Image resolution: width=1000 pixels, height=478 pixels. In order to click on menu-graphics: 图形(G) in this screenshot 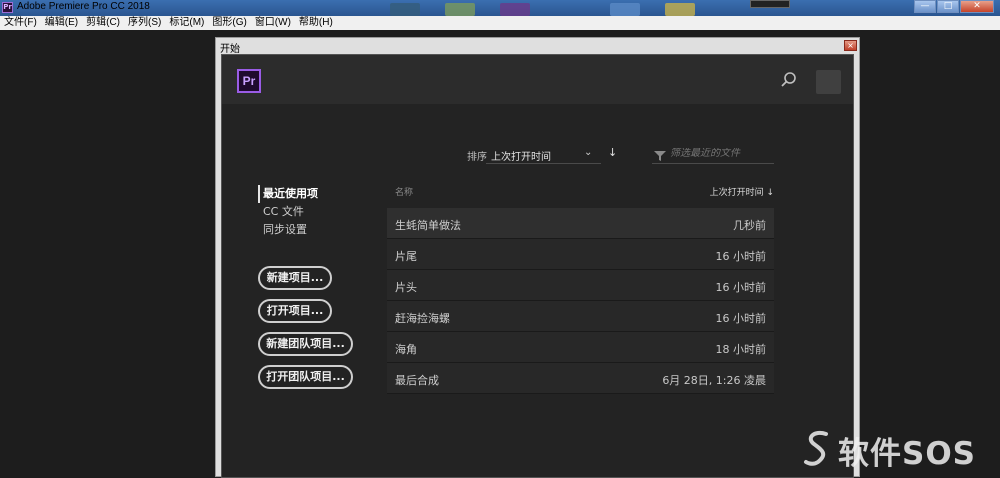, I will do `click(229, 23)`.